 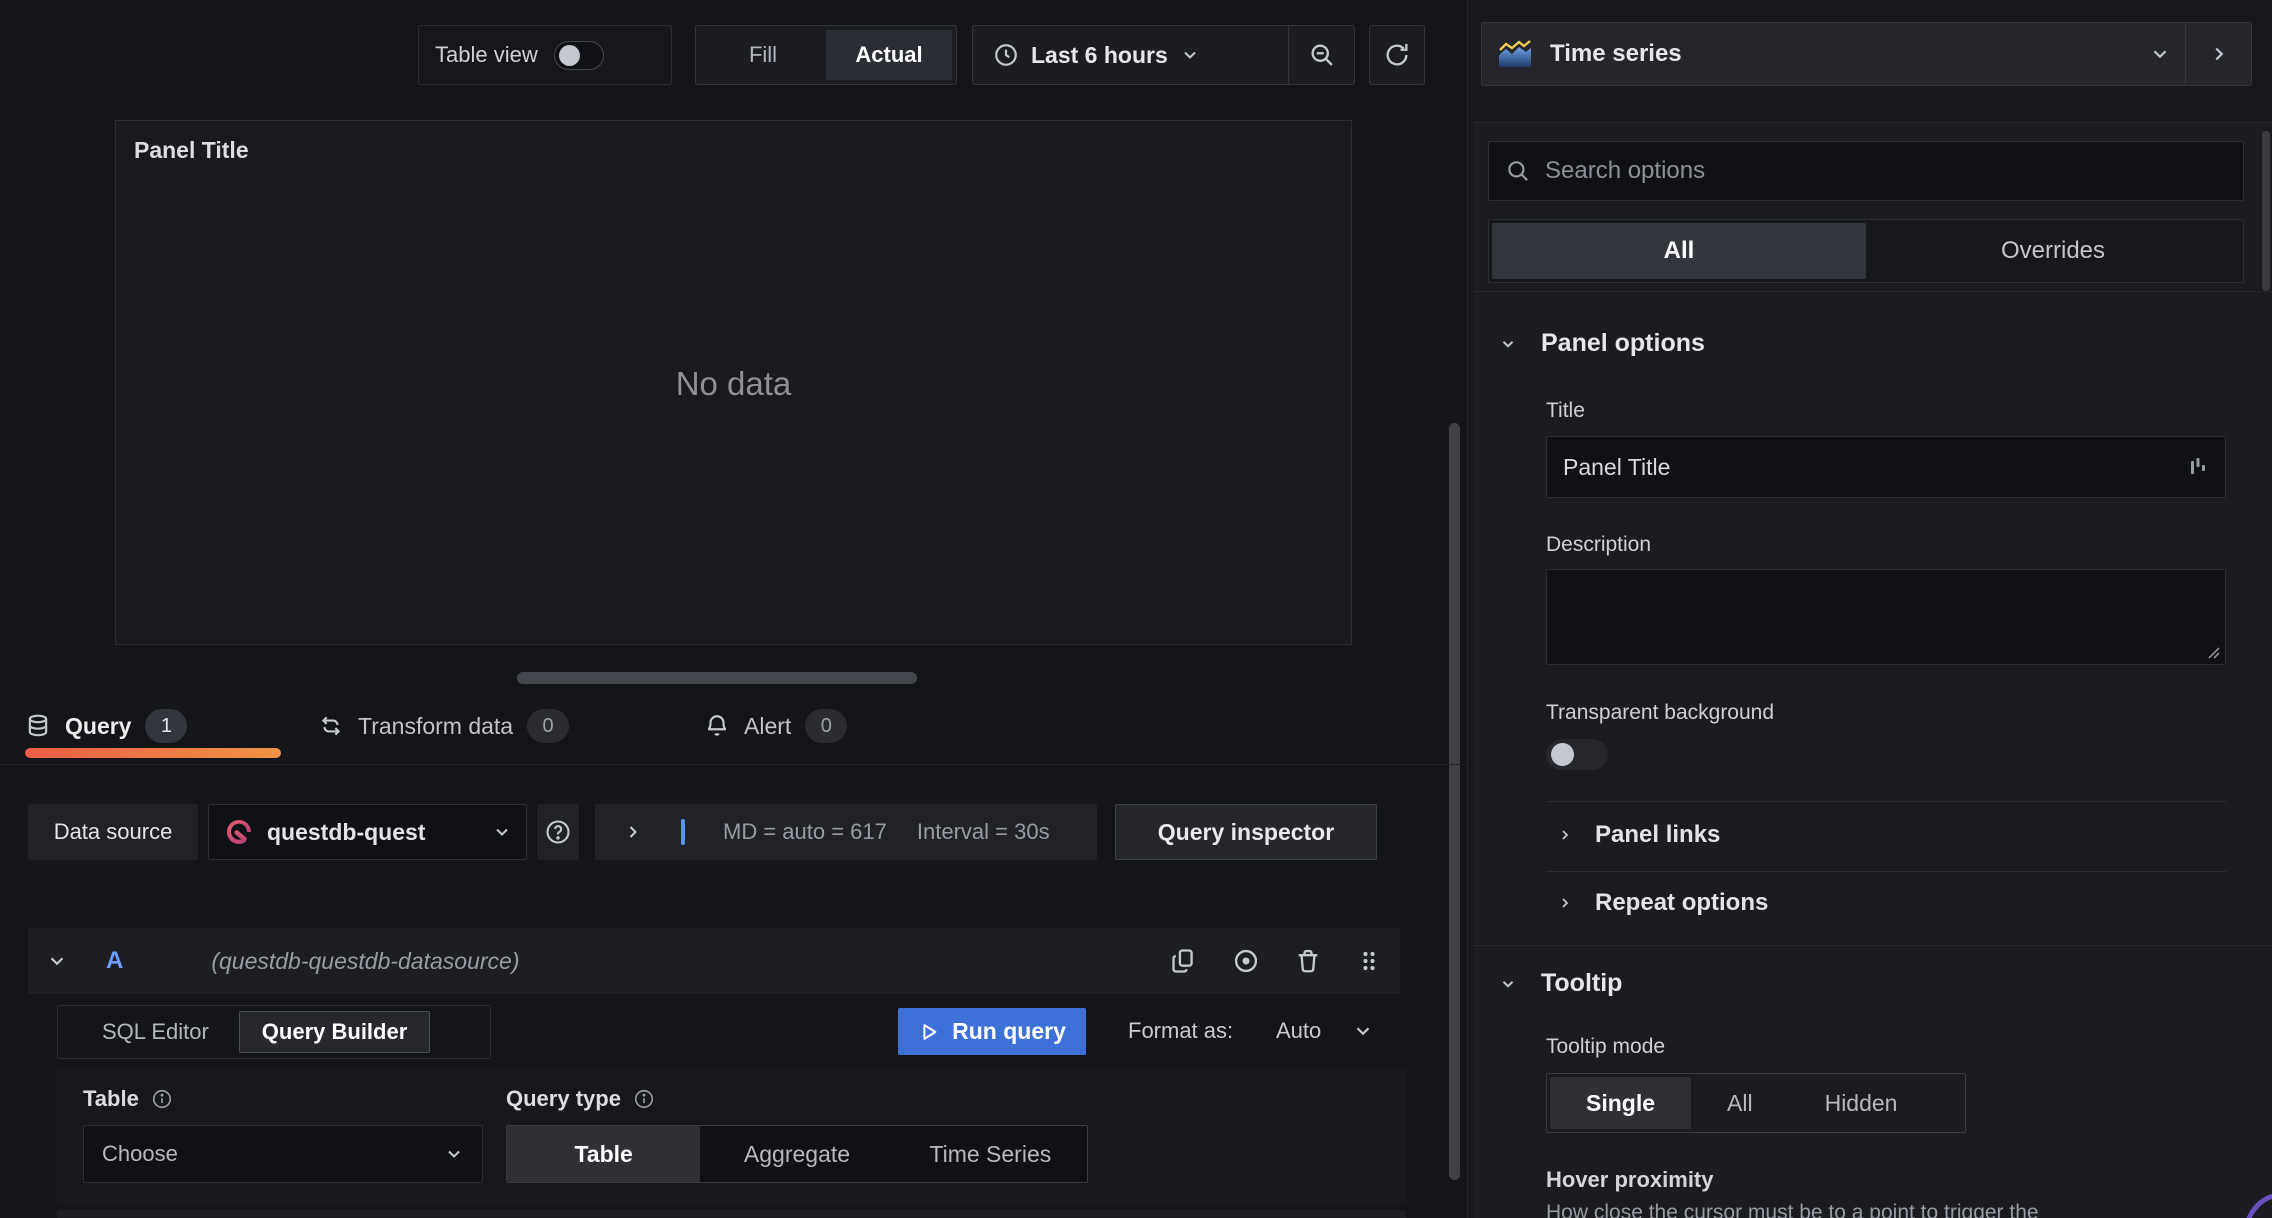 What do you see at coordinates (1009, 1031) in the screenshot?
I see `run-query-label: Run query` at bounding box center [1009, 1031].